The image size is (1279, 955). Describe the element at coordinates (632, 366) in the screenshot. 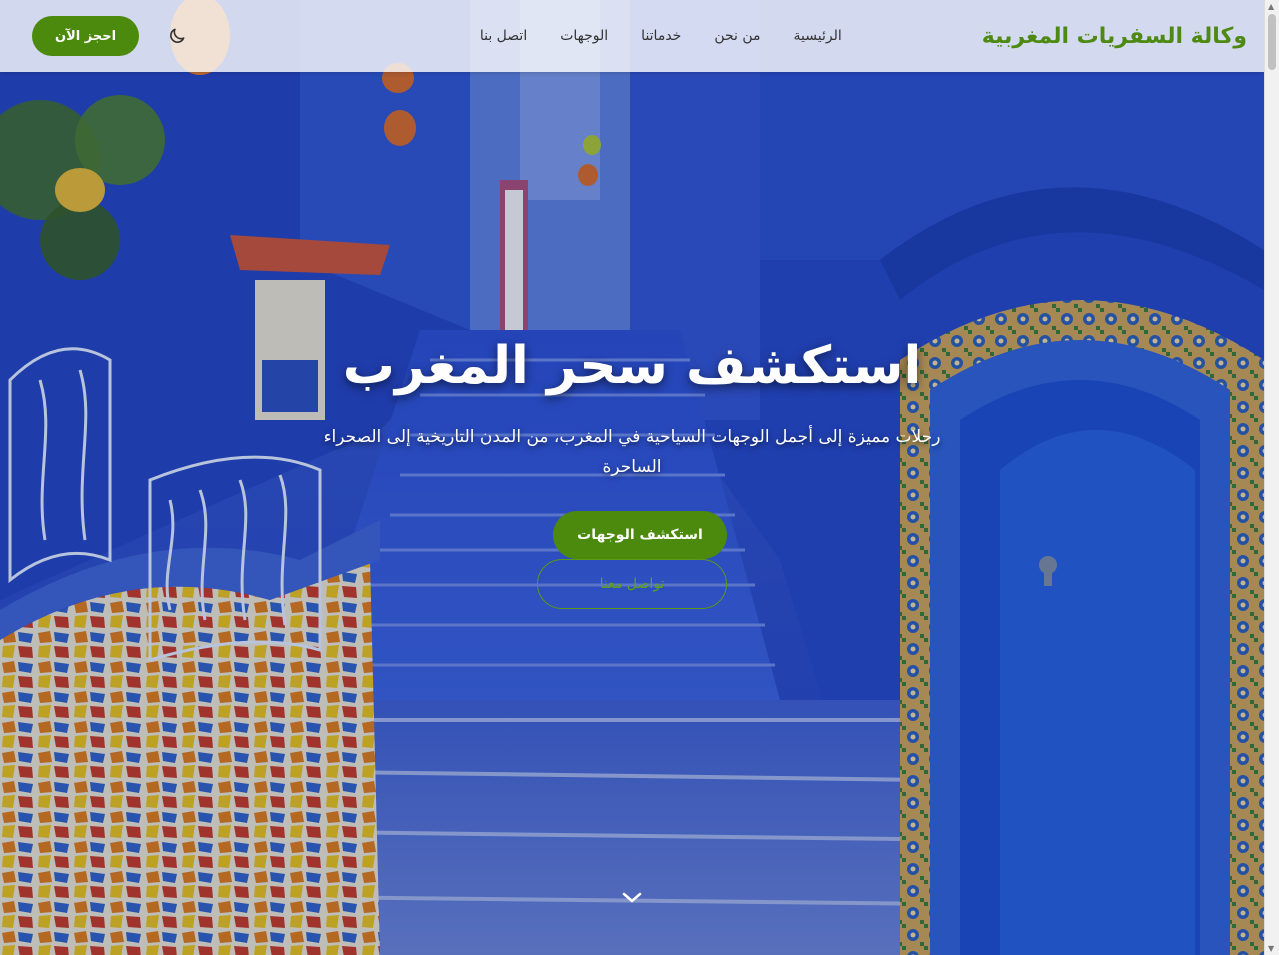

I see `hero-title: استكشف سحر المغرب` at that location.